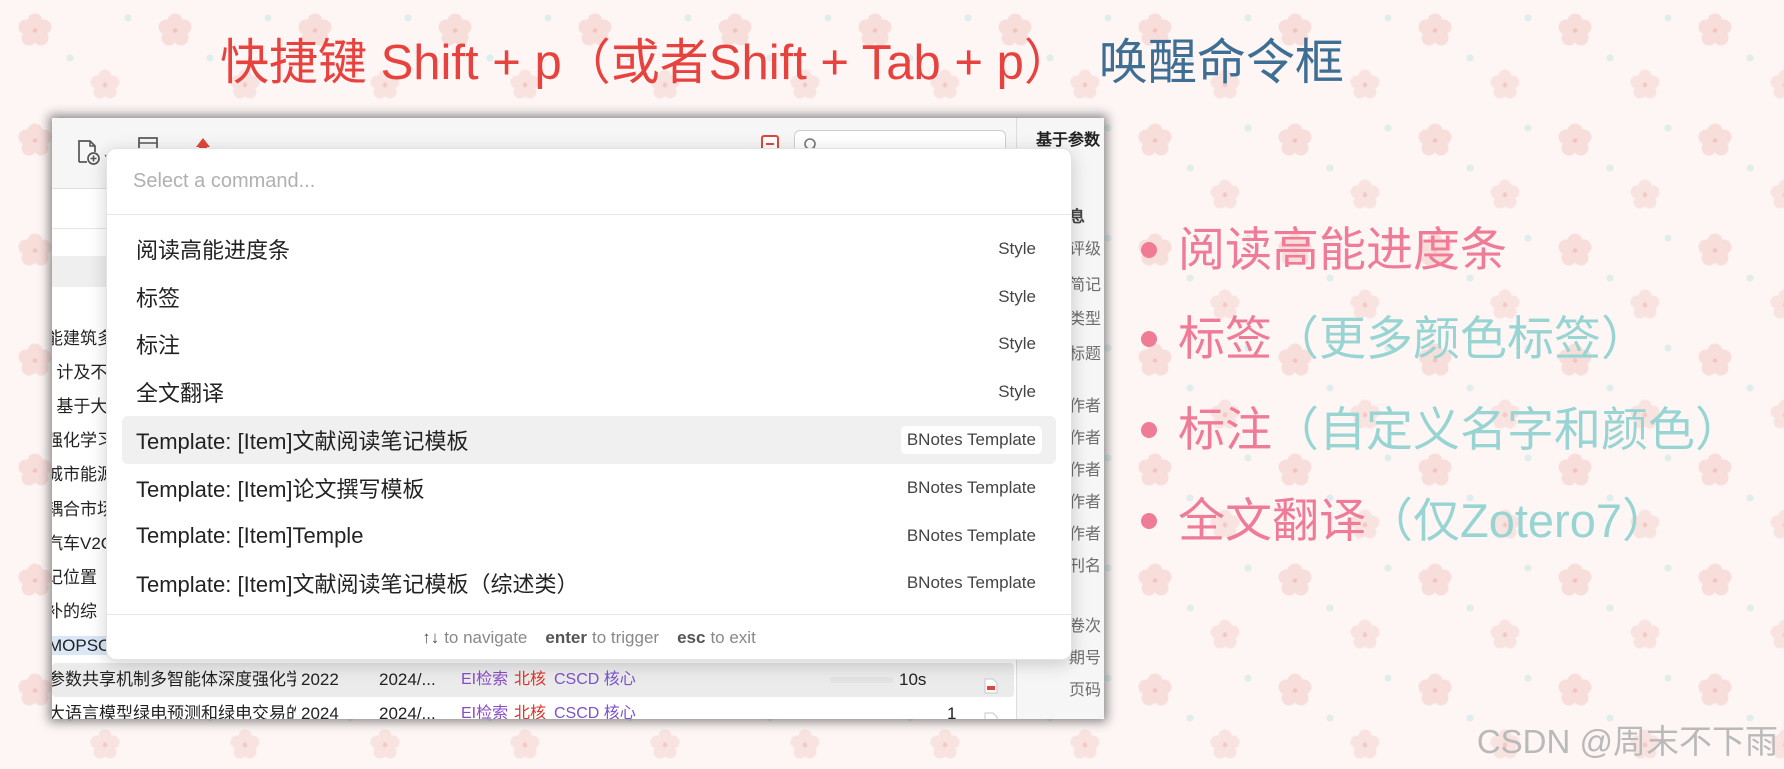 This screenshot has height=769, width=1784. What do you see at coordinates (589, 440) in the screenshot?
I see `command-item-selected: Template: [Item]文献阅读笔记模板 BNotes Template` at bounding box center [589, 440].